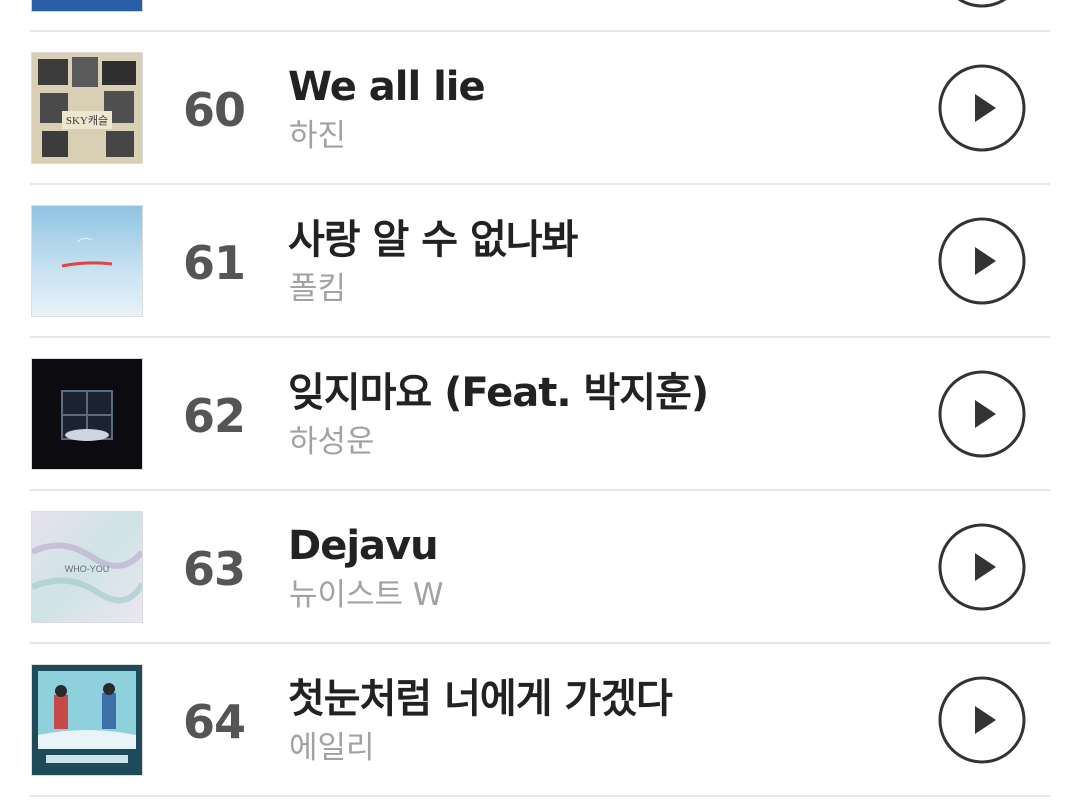 The image size is (1066, 800). I want to click on album-art: SKY캐슬, so click(87, 108).